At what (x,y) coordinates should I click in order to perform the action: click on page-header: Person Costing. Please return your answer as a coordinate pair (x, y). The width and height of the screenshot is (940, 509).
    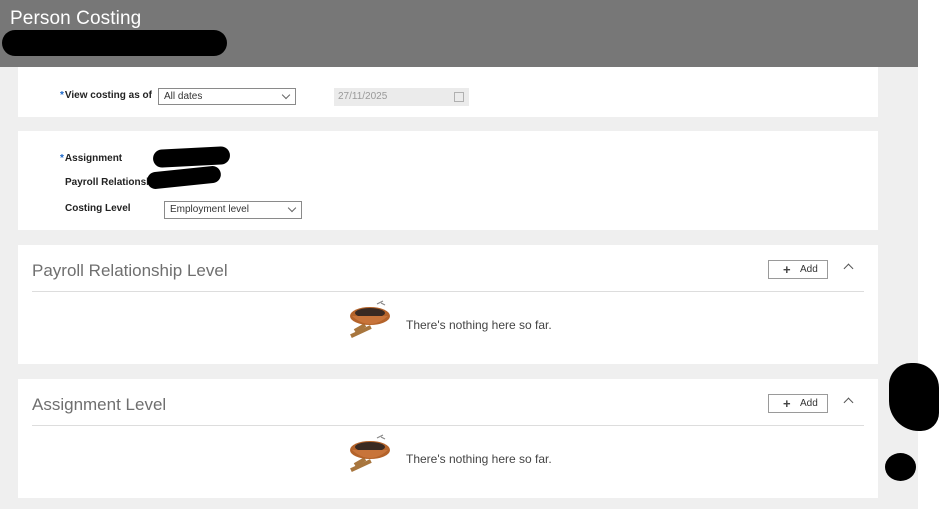
    Looking at the image, I should click on (459, 33).